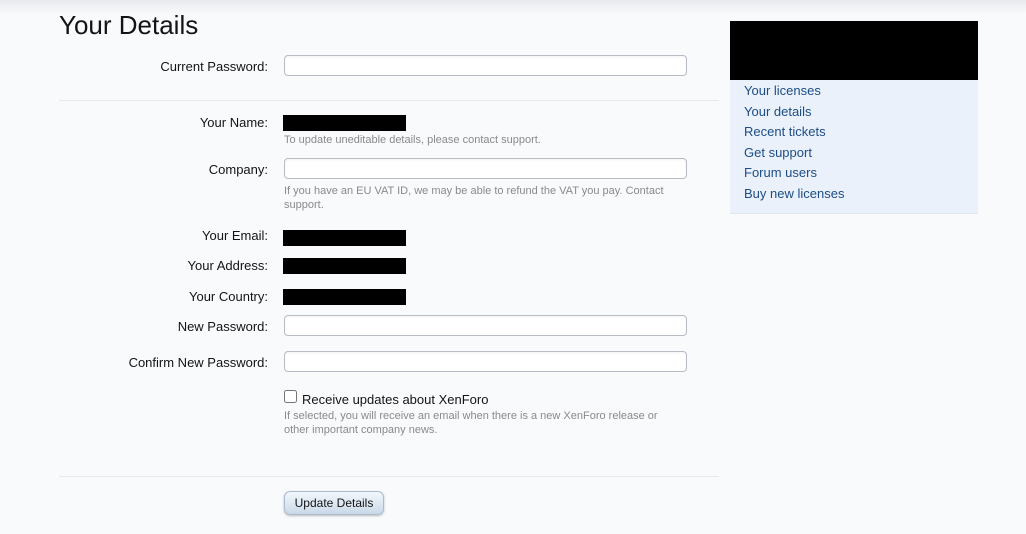 Image resolution: width=1026 pixels, height=534 pixels. What do you see at coordinates (485, 65) in the screenshot?
I see `current-password-input` at bounding box center [485, 65].